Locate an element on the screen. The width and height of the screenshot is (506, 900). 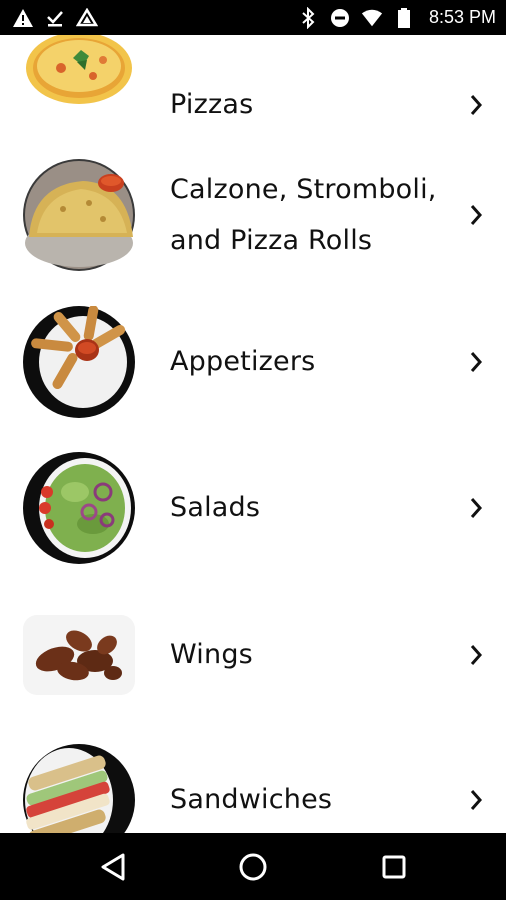
bluetooth-icon is located at coordinates (308, 17).